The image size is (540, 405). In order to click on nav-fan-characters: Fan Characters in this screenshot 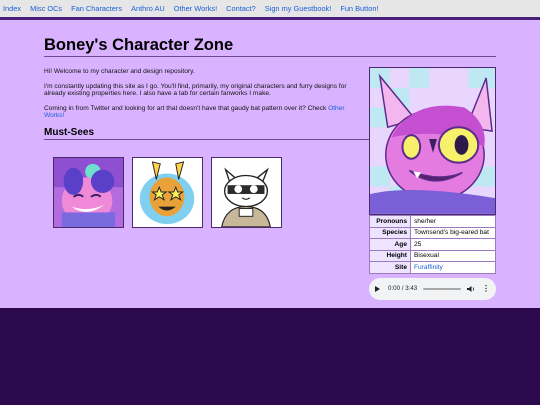, I will do `click(96, 8)`.